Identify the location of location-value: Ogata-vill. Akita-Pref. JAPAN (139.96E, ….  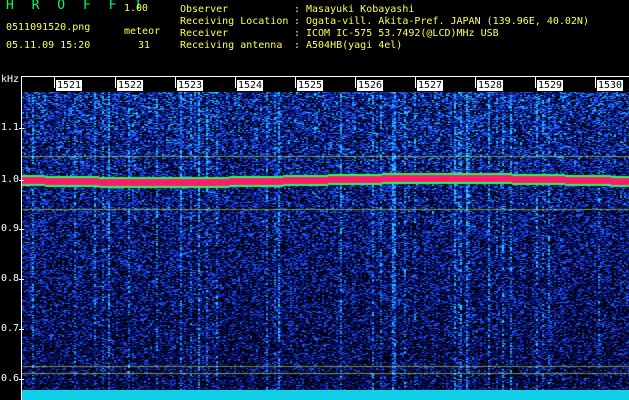
(447, 21).